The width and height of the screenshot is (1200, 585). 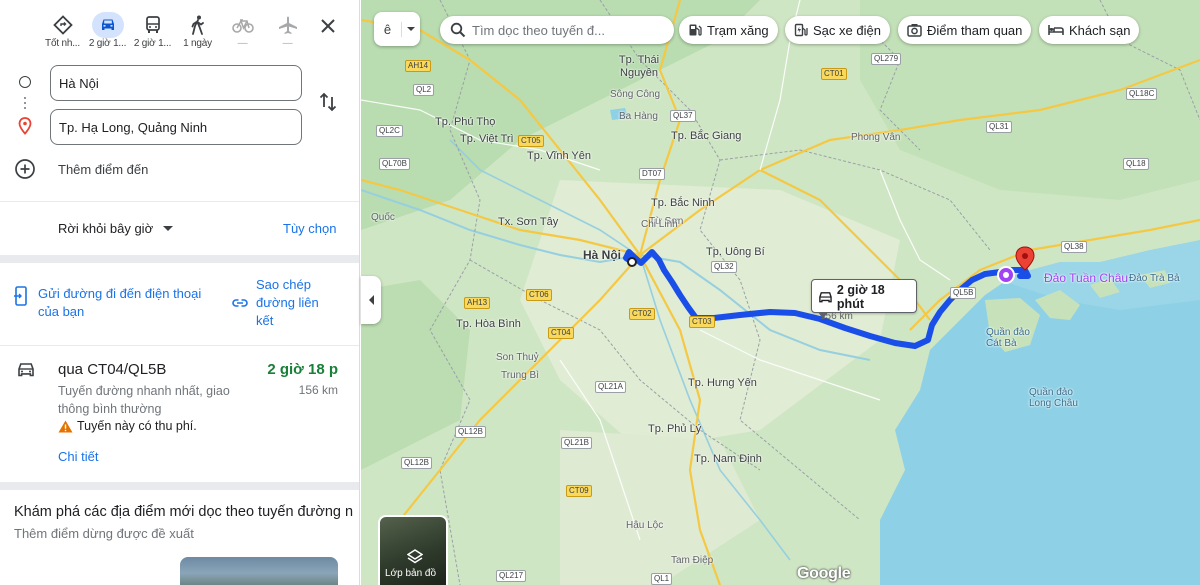 What do you see at coordinates (706, 136) in the screenshot?
I see `map-place-label: Tp. Bắc Giang` at bounding box center [706, 136].